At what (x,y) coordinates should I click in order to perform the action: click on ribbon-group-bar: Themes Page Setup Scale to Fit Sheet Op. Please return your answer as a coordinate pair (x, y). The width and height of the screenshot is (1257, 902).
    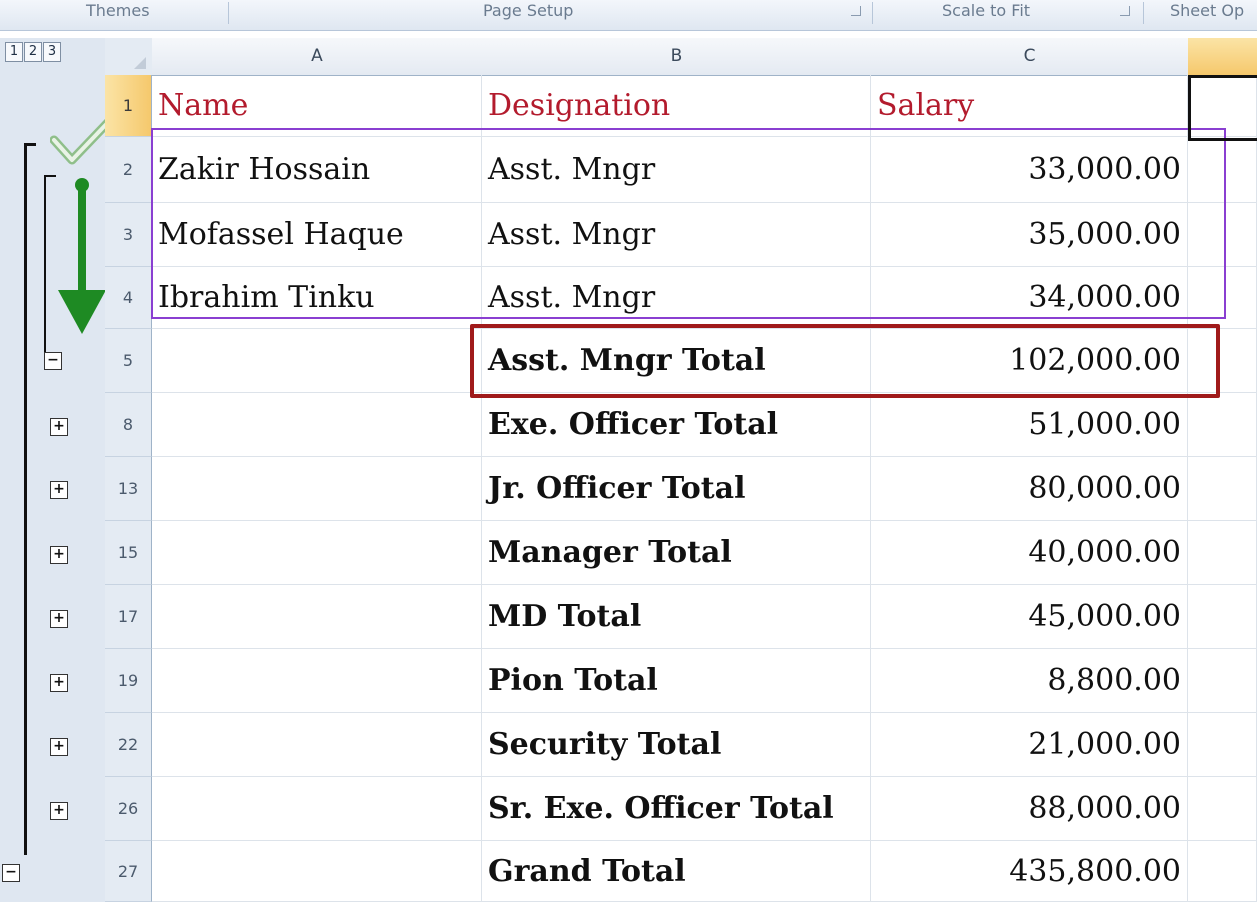
    Looking at the image, I should click on (628, 15).